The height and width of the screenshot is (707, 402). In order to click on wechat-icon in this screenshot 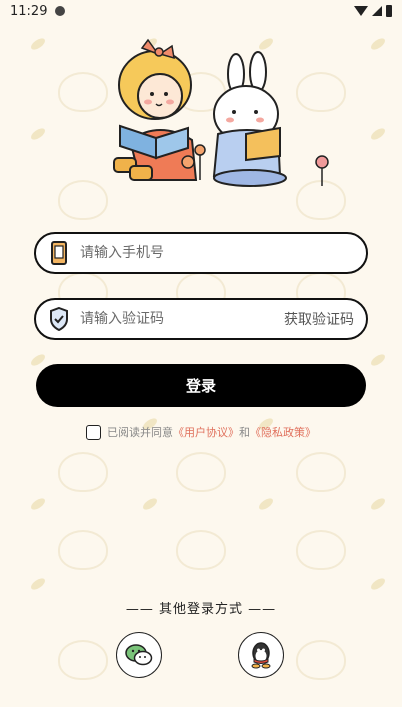, I will do `click(139, 655)`.